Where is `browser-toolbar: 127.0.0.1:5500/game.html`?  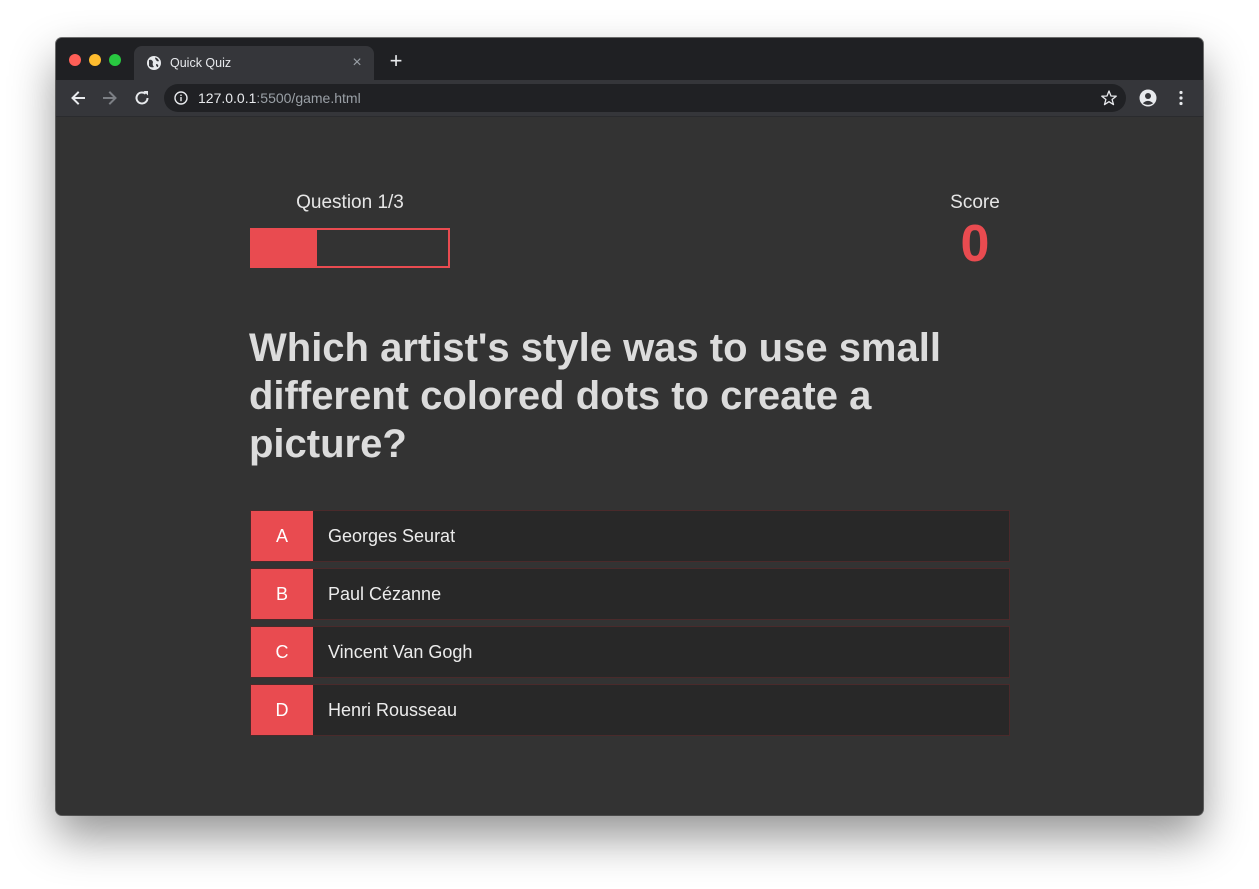 browser-toolbar: 127.0.0.1:5500/game.html is located at coordinates (629, 98).